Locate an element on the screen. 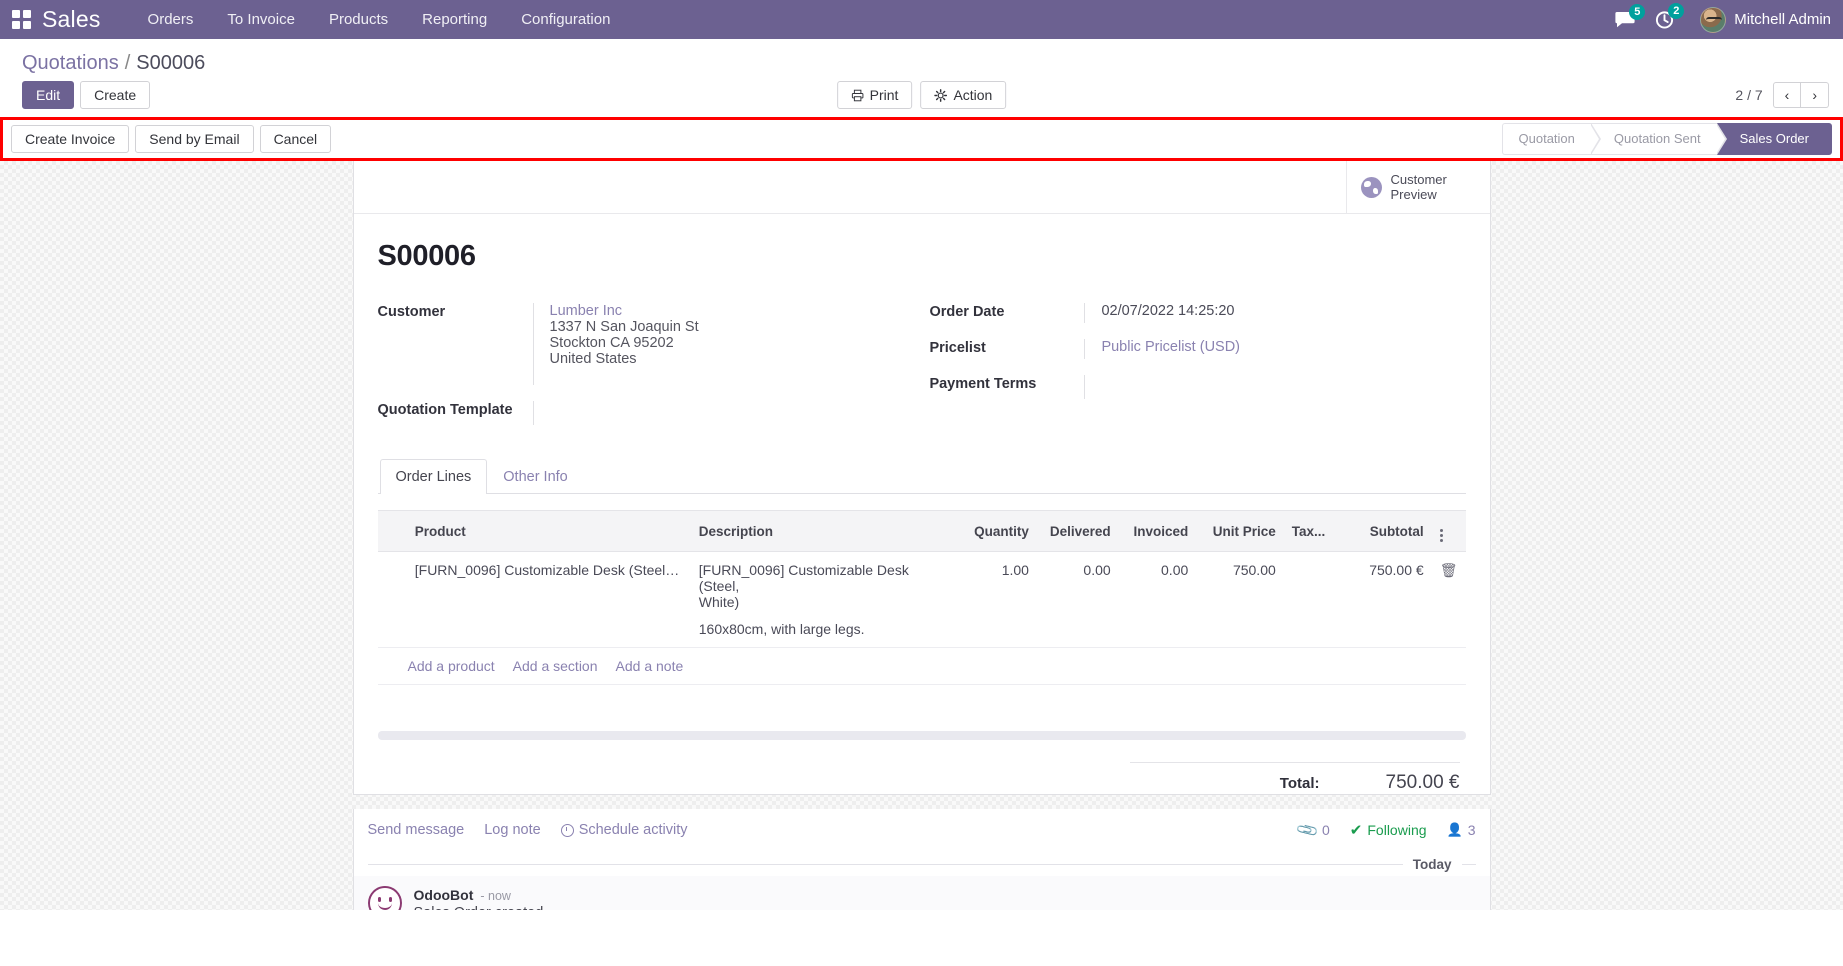 This screenshot has height=966, width=1843. field-order-date-value: 02/07/2022 14:25:20 is located at coordinates (1274, 313).